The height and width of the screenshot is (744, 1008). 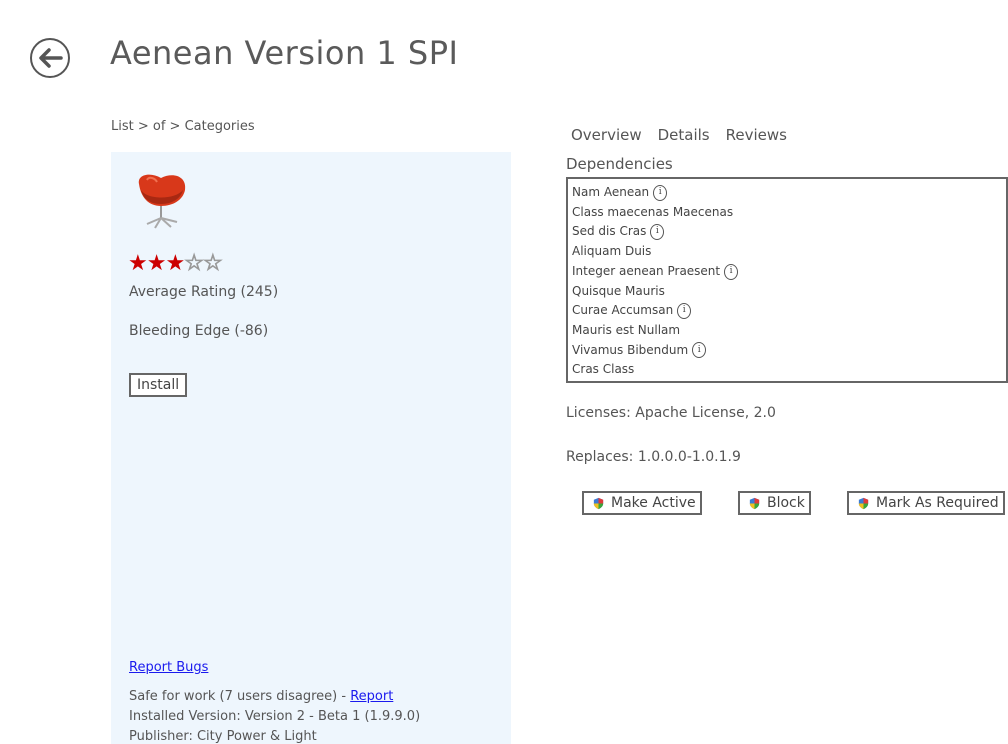 I want to click on licenses: Licenses: Apache License, 2.0, so click(x=671, y=413).